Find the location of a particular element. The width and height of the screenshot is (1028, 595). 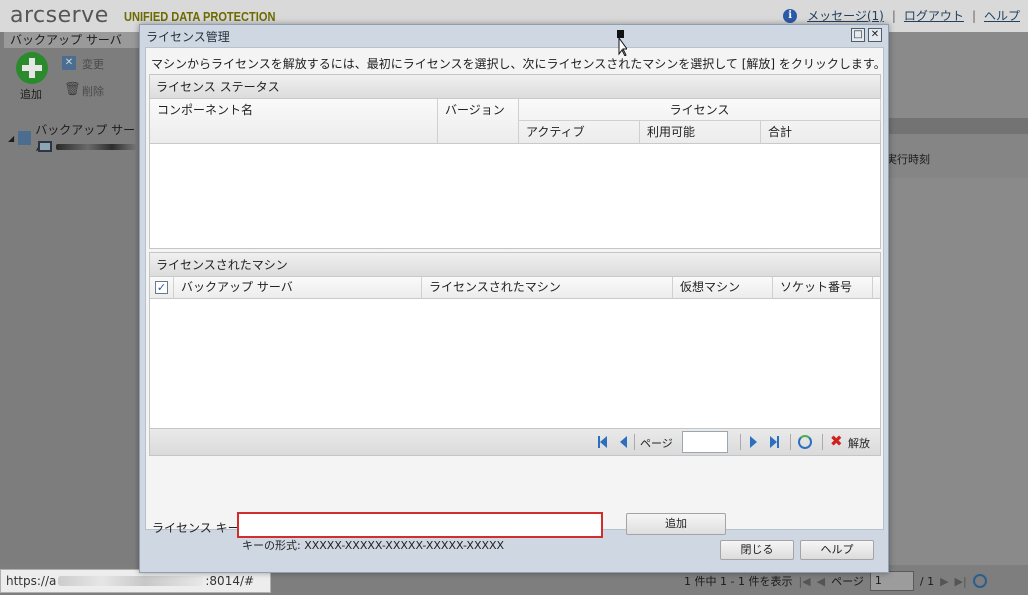

delete-server-button-label: 削除 is located at coordinates (93, 91).